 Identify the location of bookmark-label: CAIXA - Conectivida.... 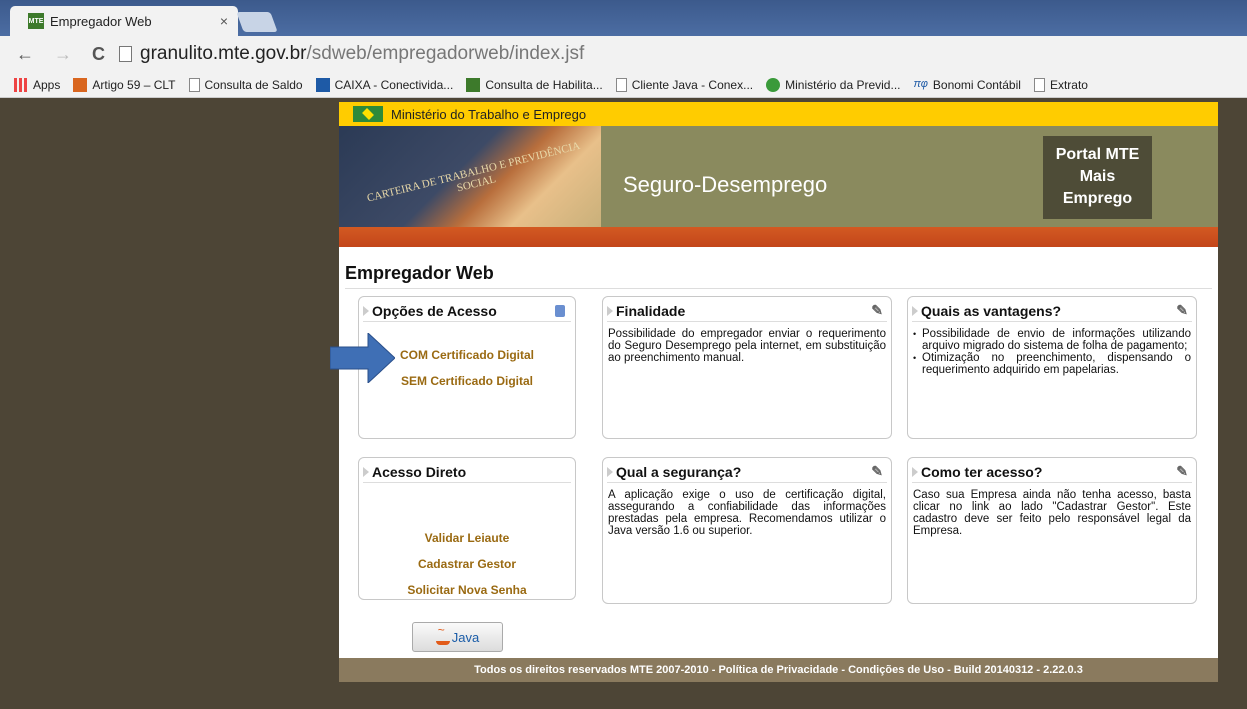
(394, 84).